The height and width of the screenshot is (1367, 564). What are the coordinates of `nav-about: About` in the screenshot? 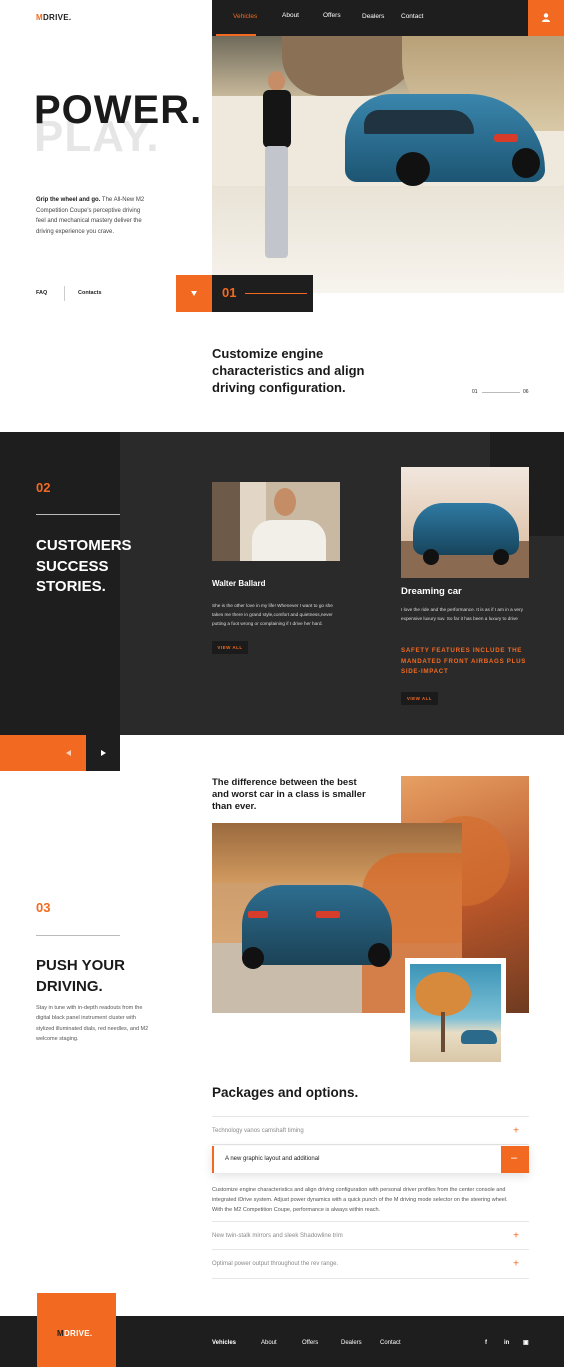 It's located at (290, 15).